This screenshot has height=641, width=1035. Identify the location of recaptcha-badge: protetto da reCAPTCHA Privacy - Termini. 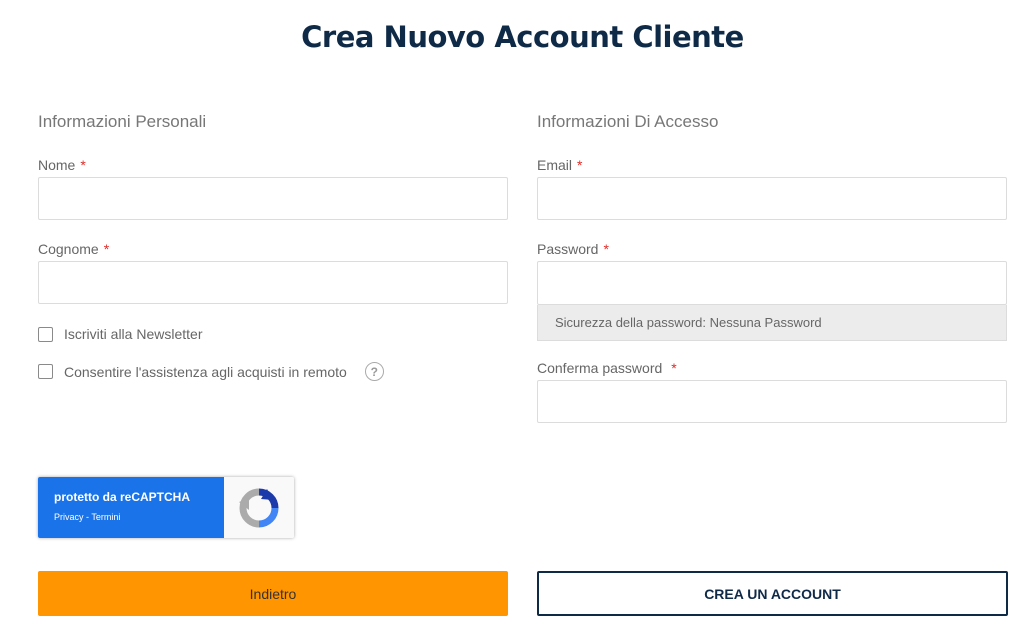
(166, 507).